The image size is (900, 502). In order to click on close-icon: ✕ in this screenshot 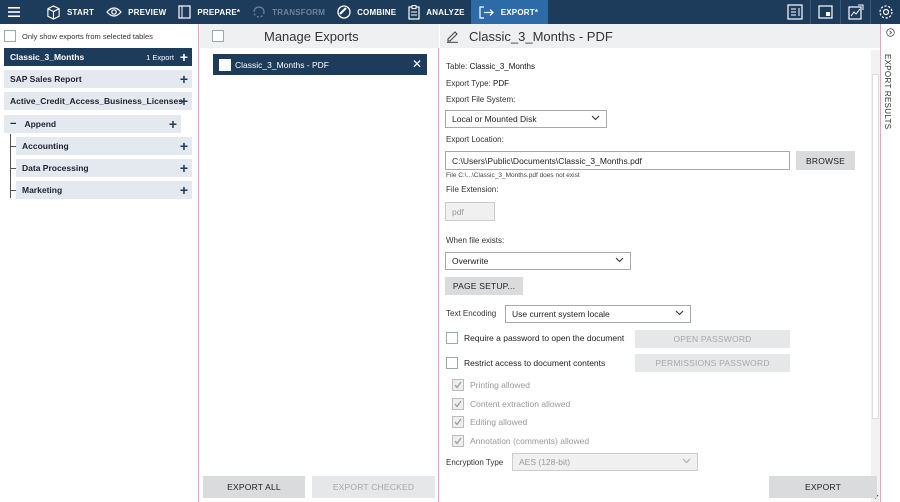, I will do `click(417, 64)`.